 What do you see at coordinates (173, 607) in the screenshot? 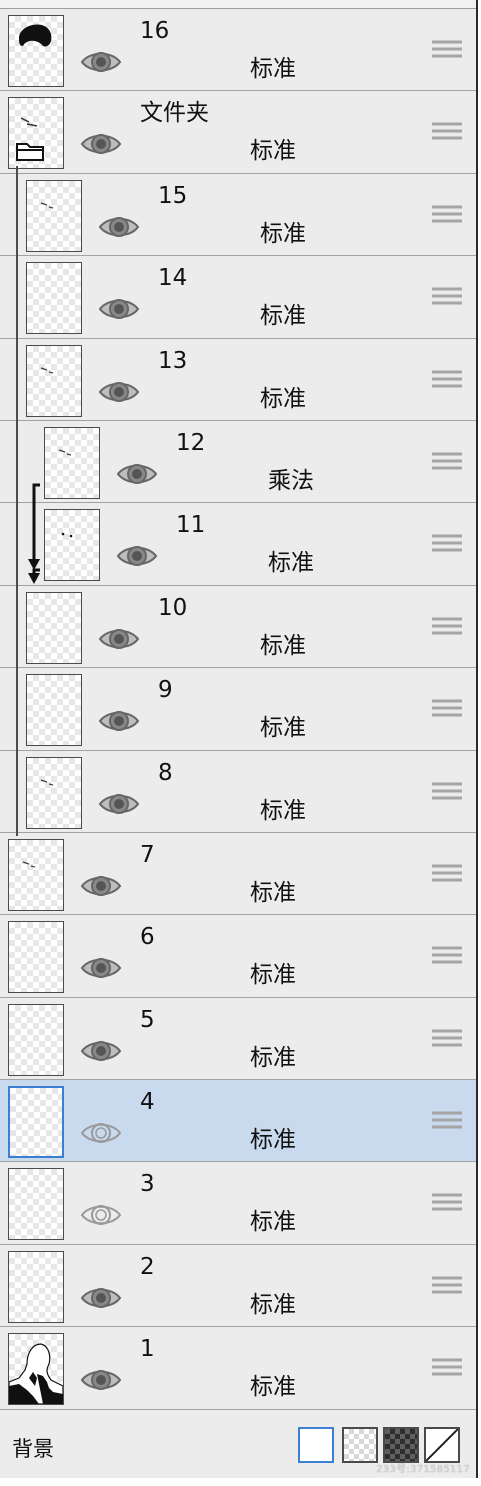
I see `layer-name: 10` at bounding box center [173, 607].